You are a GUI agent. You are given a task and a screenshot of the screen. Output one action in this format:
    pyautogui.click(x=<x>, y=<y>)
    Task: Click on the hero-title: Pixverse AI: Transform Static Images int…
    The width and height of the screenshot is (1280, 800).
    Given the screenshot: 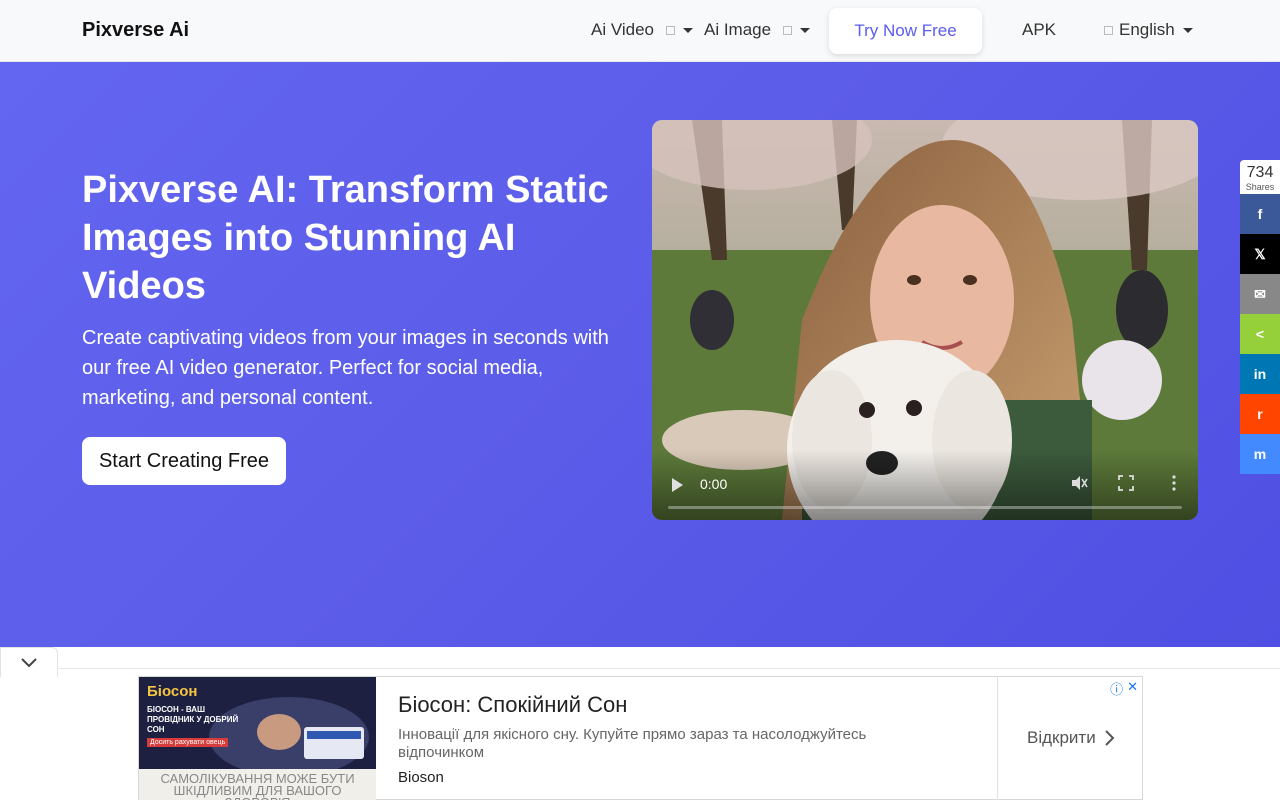 What is the action you would take?
    pyautogui.click(x=345, y=238)
    